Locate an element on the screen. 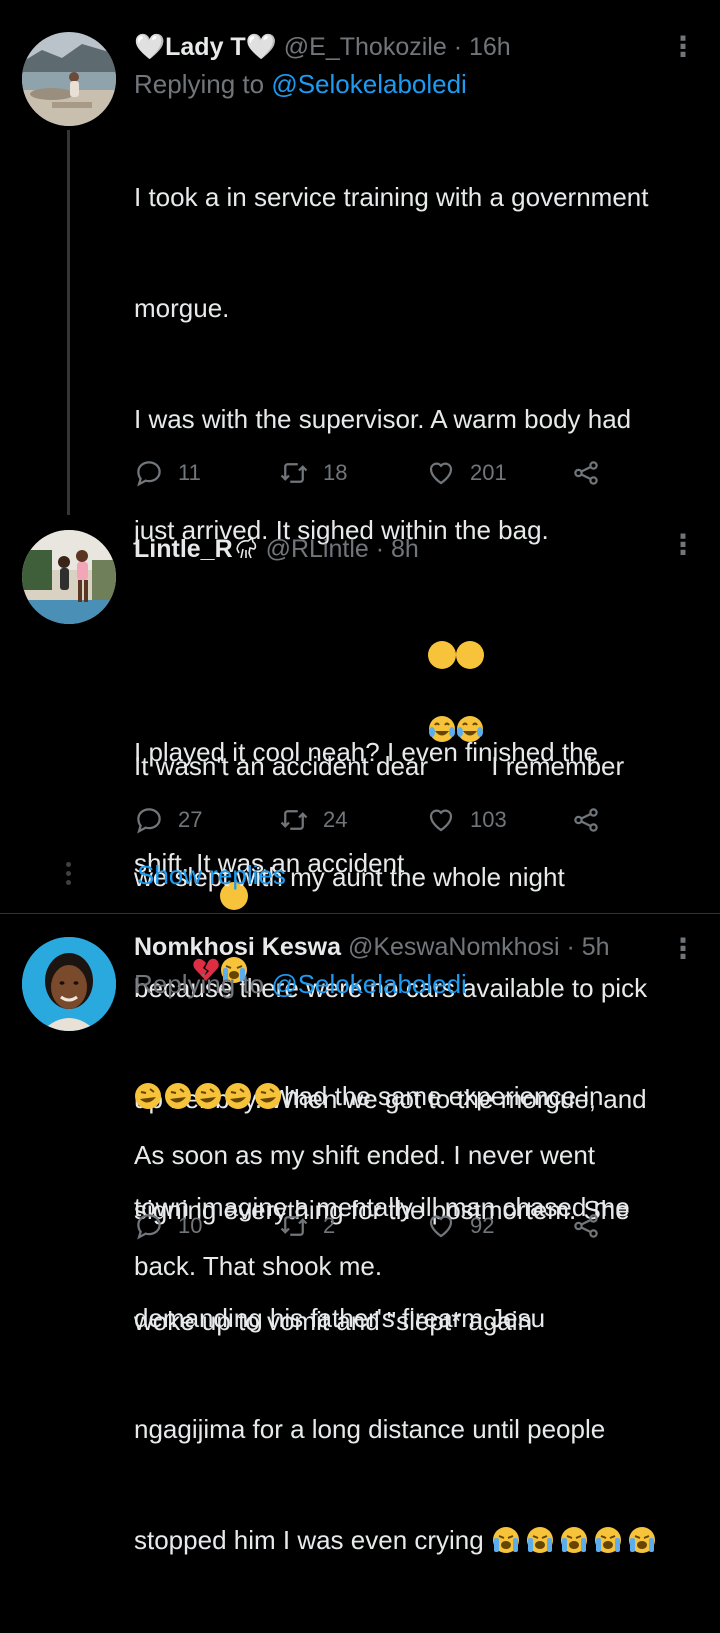  display-name: Lintle_R is located at coordinates (183, 549).